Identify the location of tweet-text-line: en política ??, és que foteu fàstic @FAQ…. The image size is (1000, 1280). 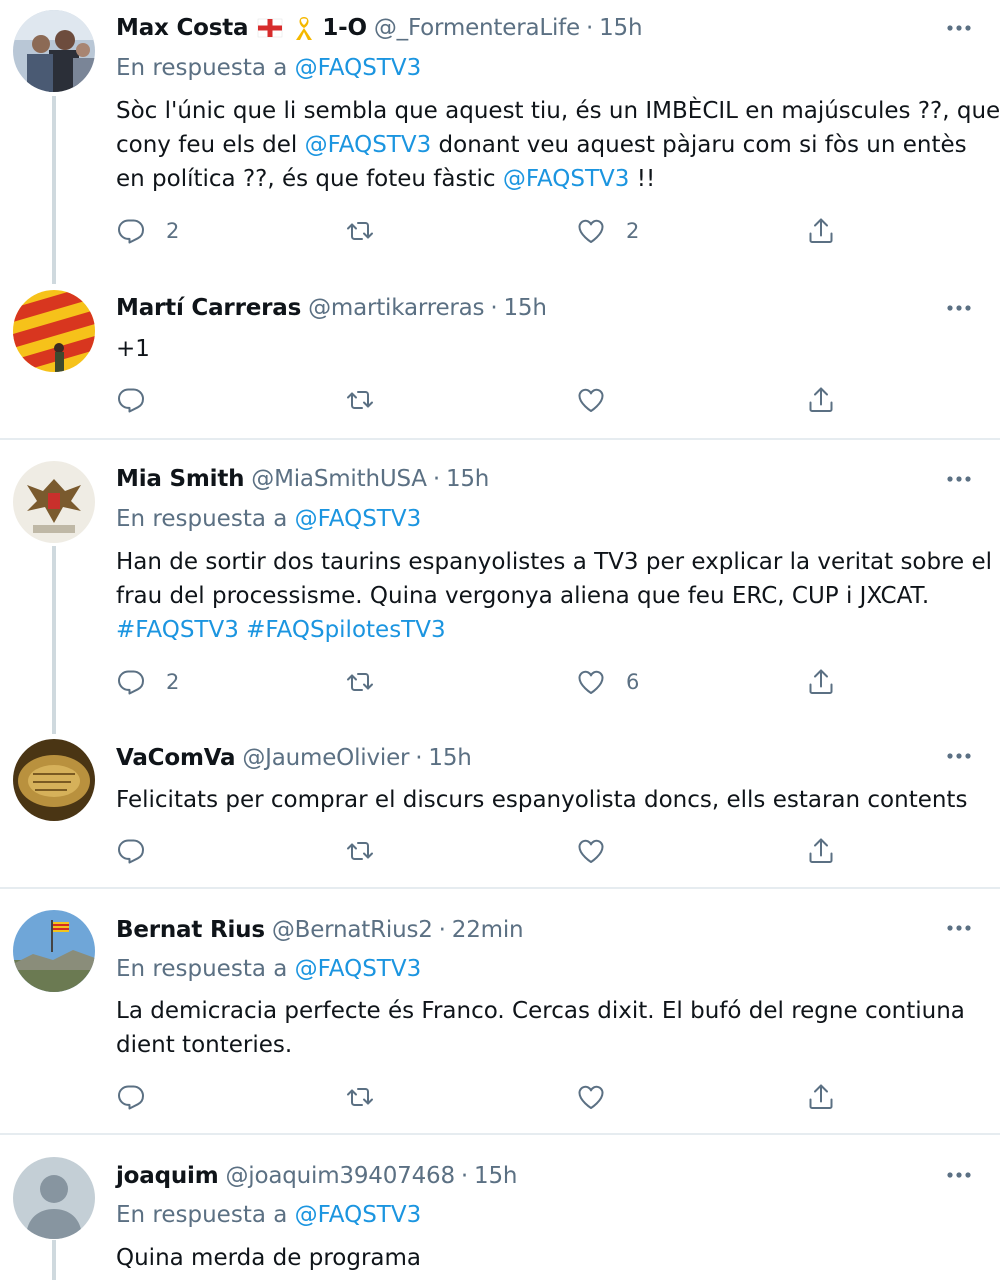
(546, 179).